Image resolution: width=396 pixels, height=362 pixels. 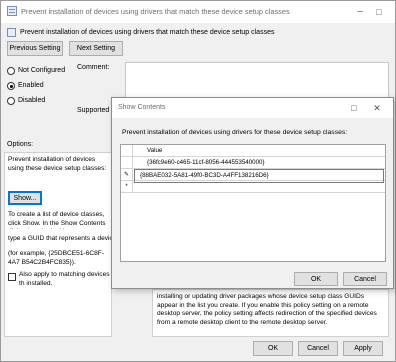 I want to click on policy-icon, so click(x=12, y=11).